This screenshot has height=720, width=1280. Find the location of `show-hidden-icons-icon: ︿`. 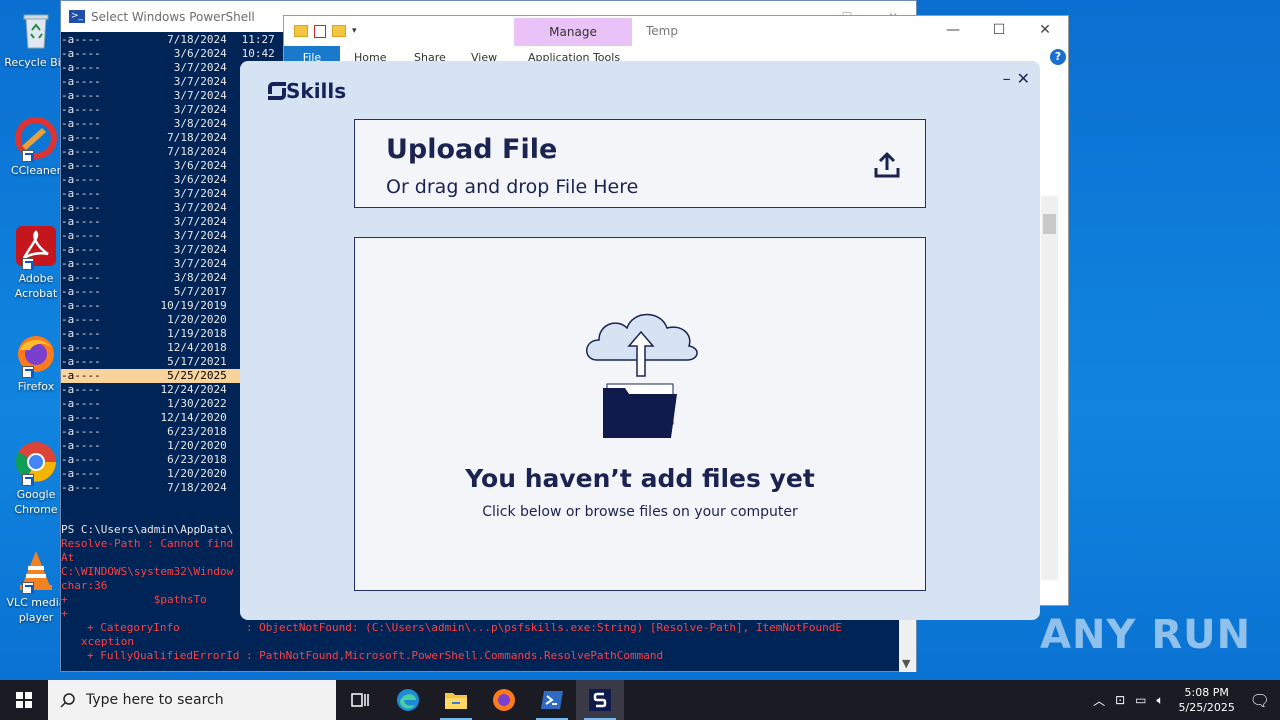

show-hidden-icons-icon: ︿ is located at coordinates (1099, 700).